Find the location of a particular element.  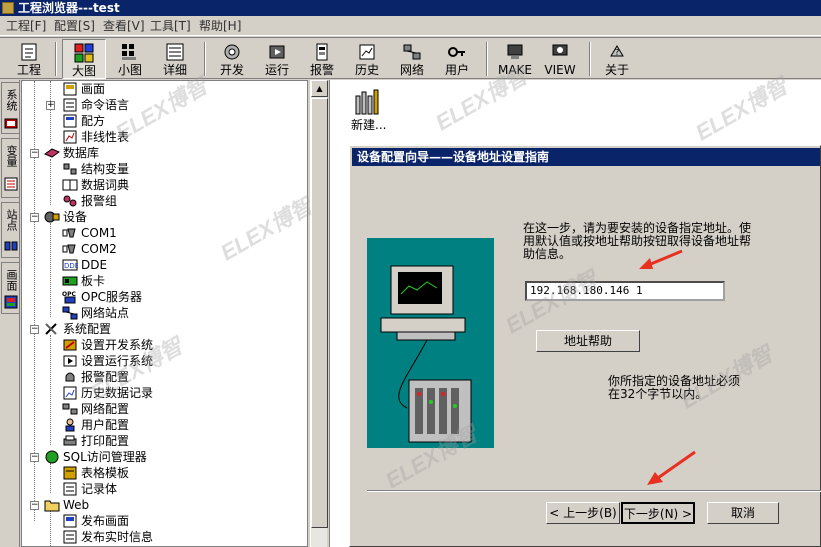

network-icon is located at coordinates (412, 52).